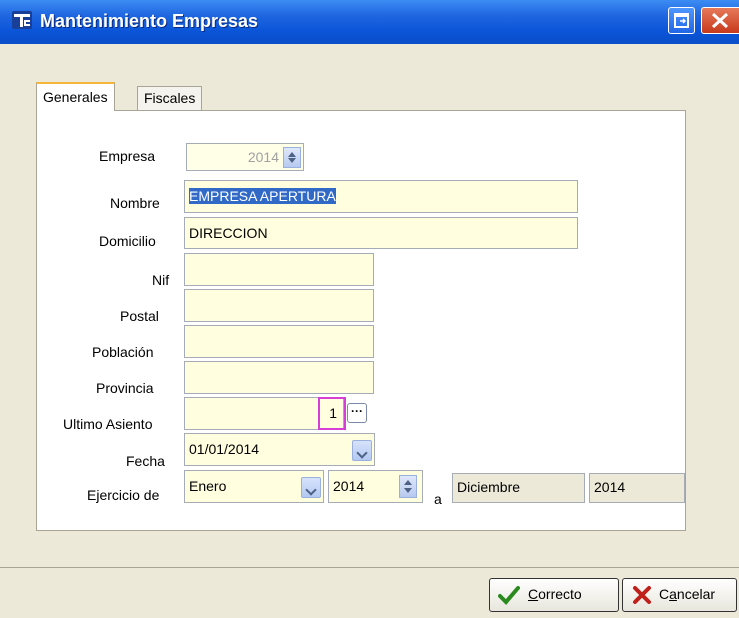  Describe the element at coordinates (381, 233) in the screenshot. I see `domicilio-field: DIRECCION` at that location.